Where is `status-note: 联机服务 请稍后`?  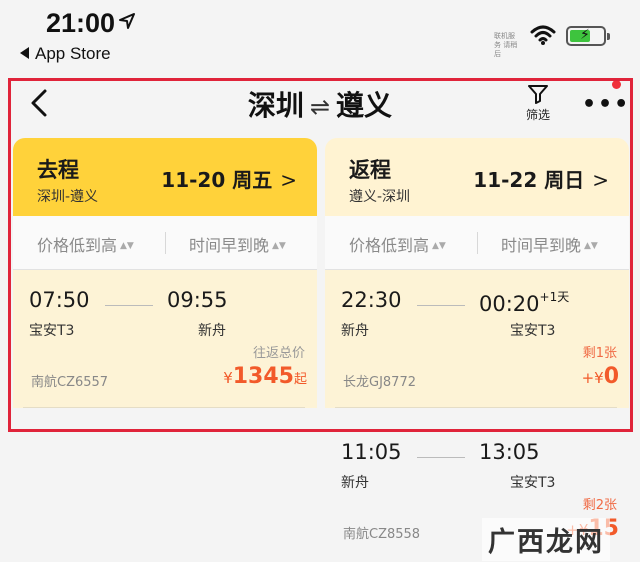
status-note: 联机服务 请稍后 is located at coordinates (506, 45).